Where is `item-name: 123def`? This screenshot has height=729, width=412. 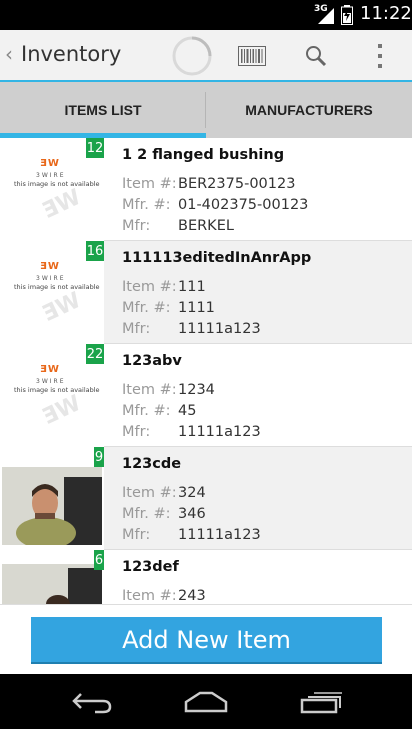
item-name: 123def is located at coordinates (150, 567).